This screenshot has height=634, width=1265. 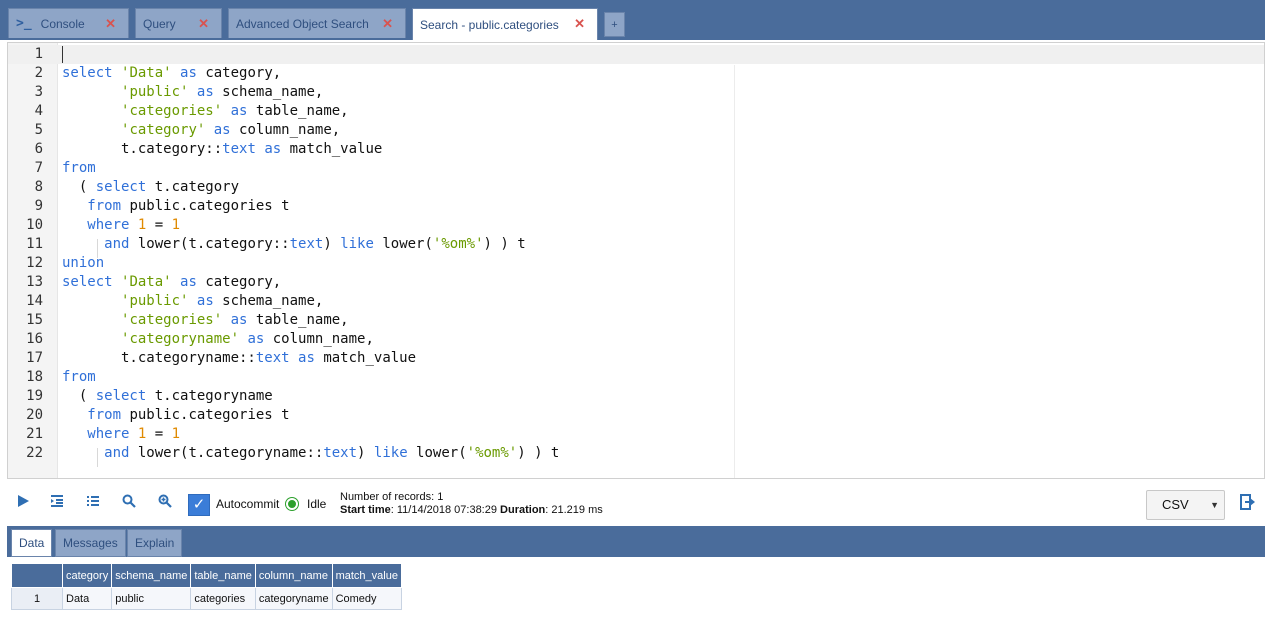 What do you see at coordinates (636, 377) in the screenshot?
I see `code-line: 18 from` at bounding box center [636, 377].